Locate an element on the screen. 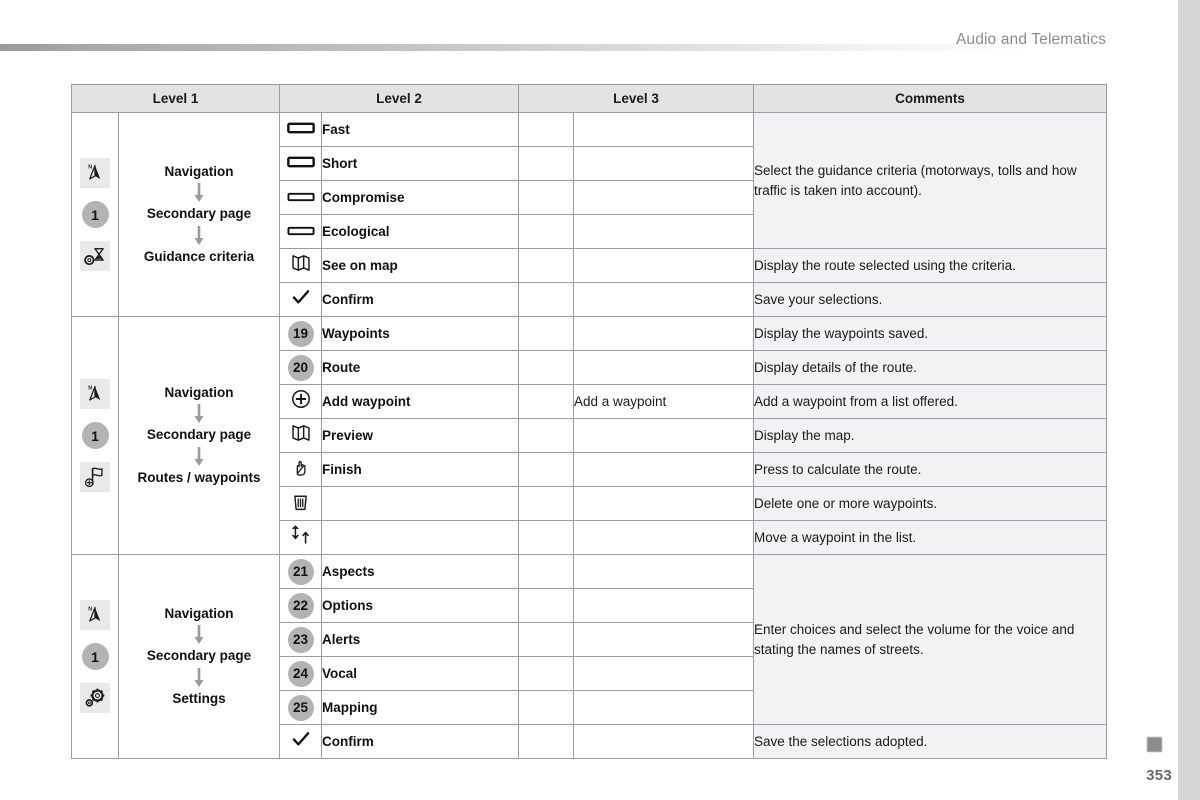 The image size is (1200, 800). page-number: 353 is located at coordinates (1159, 775).